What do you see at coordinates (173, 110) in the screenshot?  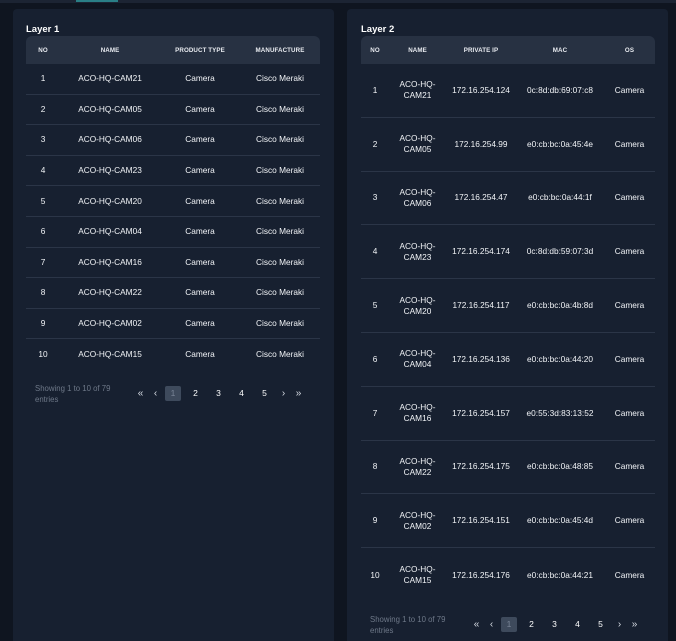 I see `table-row: 2 ACO-HQ-CAM05 Camera Cisco Meraki` at bounding box center [173, 110].